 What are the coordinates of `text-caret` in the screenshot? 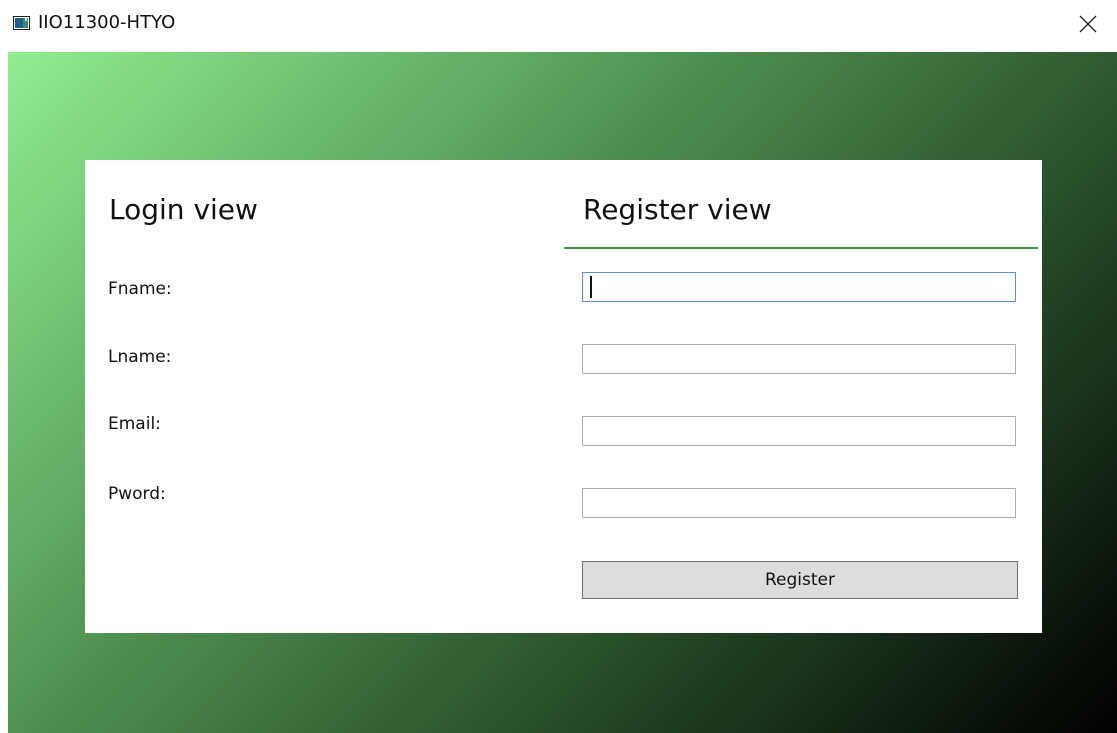 It's located at (591, 287).